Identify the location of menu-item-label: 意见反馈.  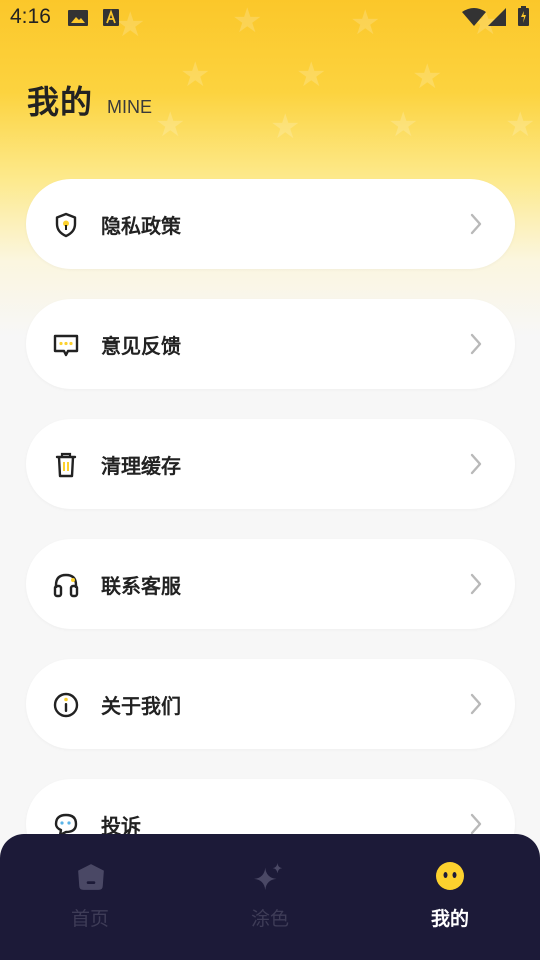
(141, 346).